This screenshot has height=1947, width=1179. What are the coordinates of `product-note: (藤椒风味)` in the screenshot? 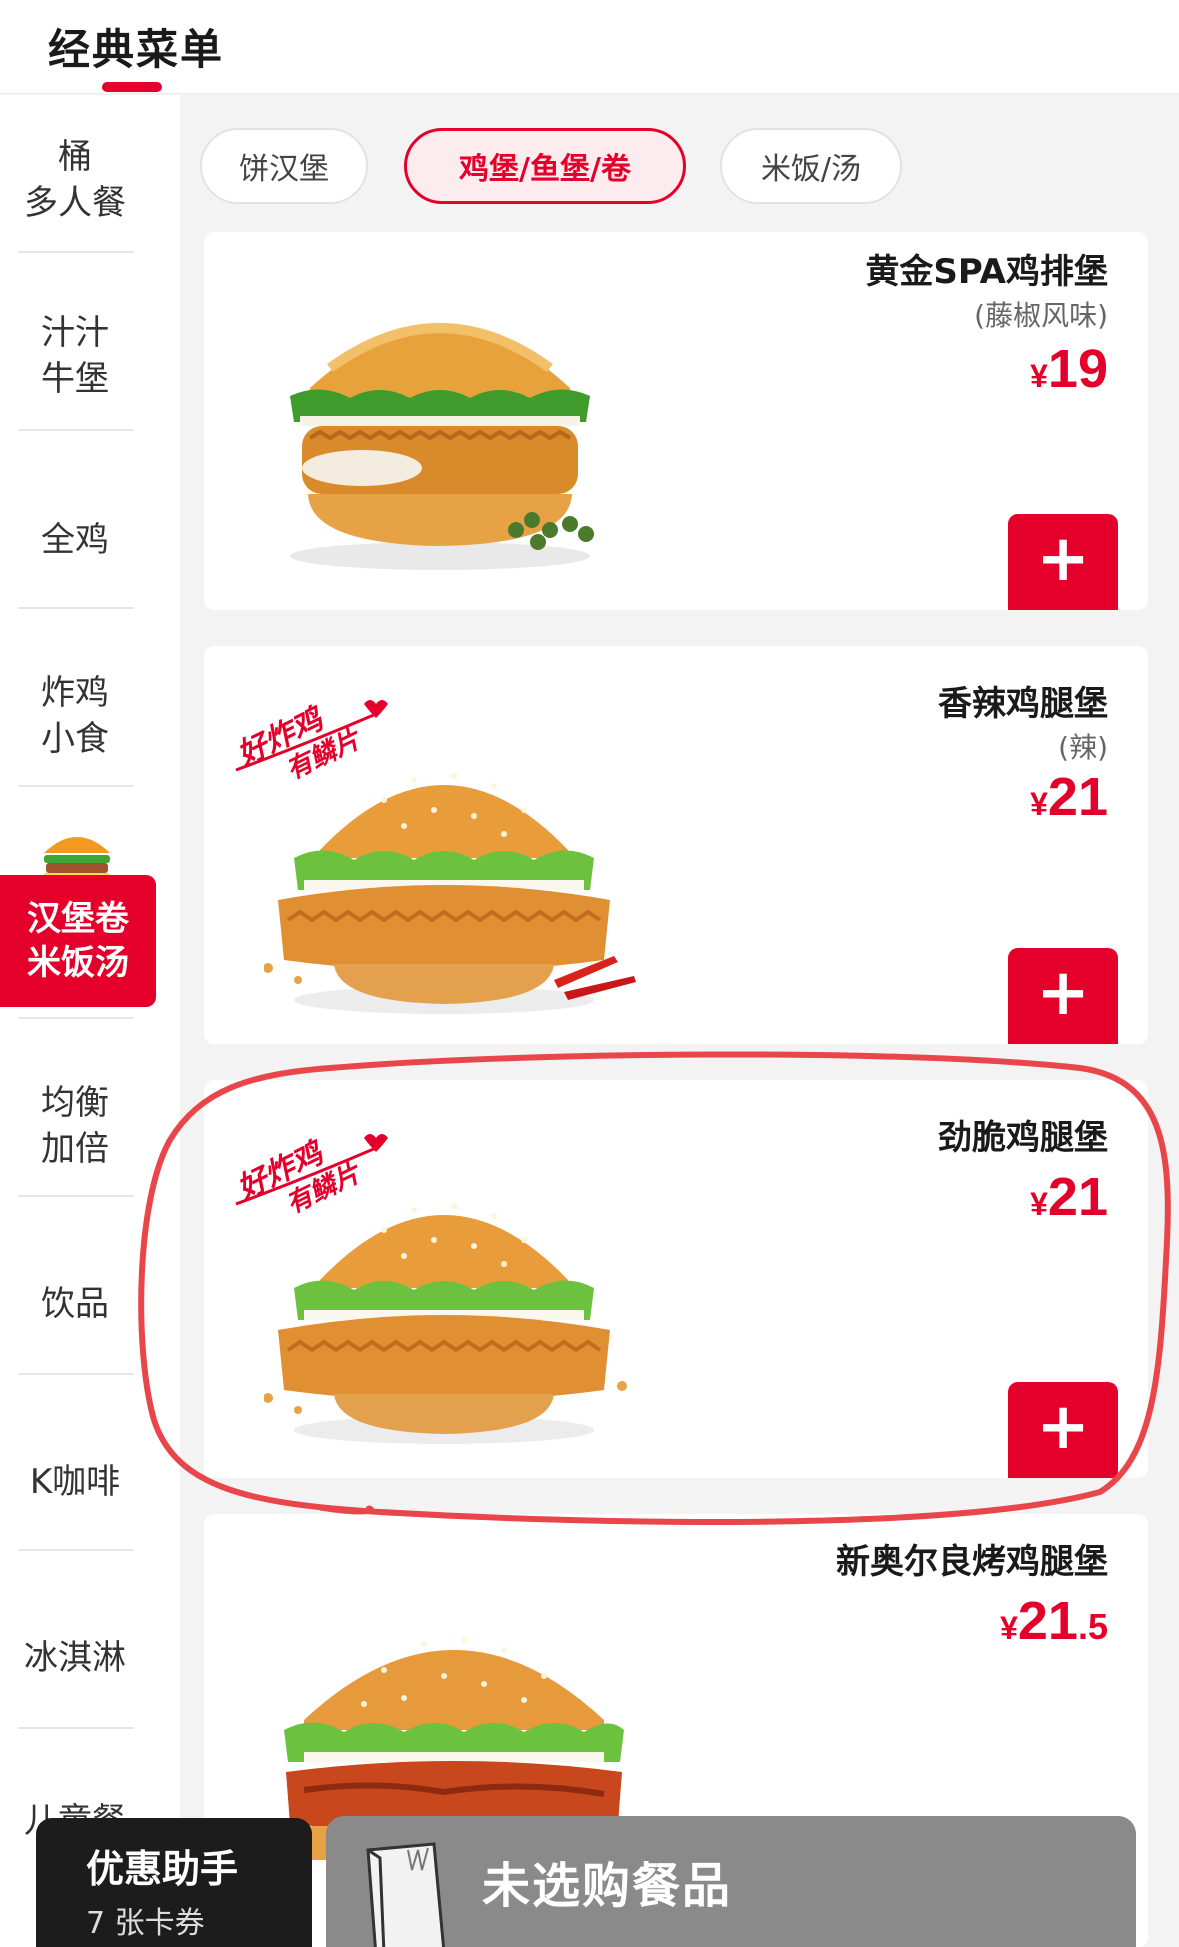 It's located at (1041, 315).